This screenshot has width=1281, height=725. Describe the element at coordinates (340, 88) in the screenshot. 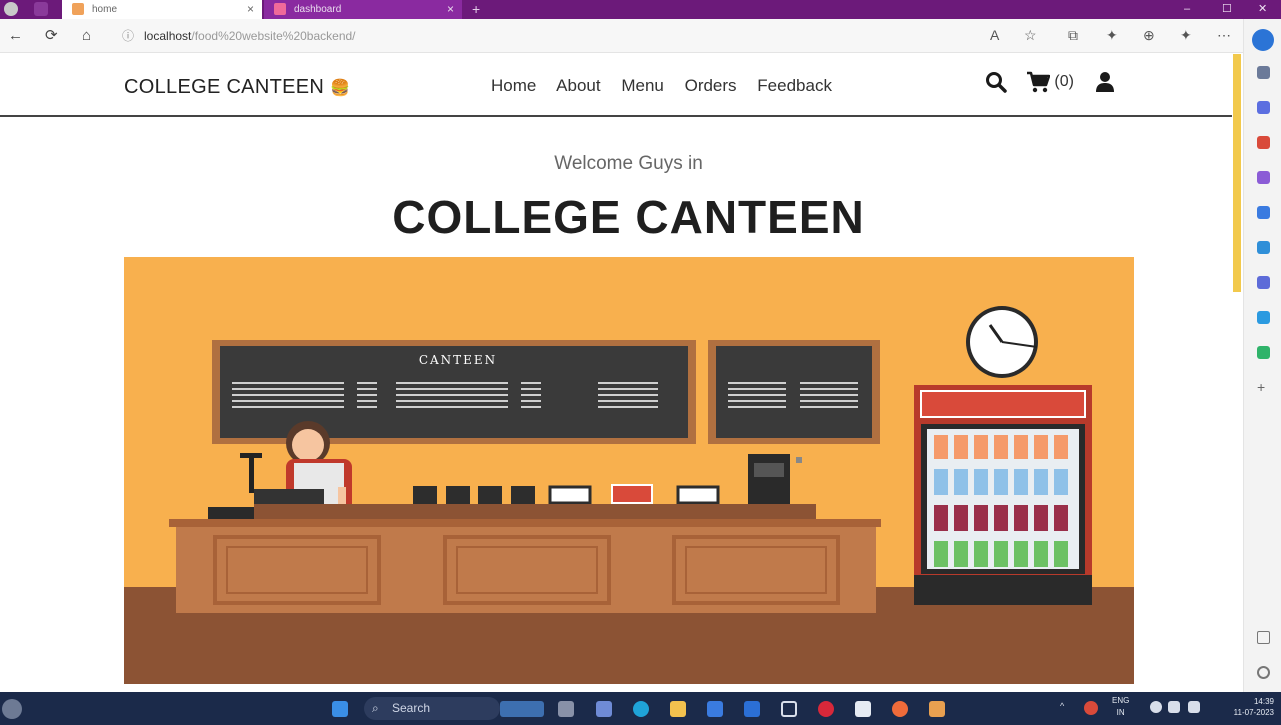

I see `burger-icon: 🍔` at that location.